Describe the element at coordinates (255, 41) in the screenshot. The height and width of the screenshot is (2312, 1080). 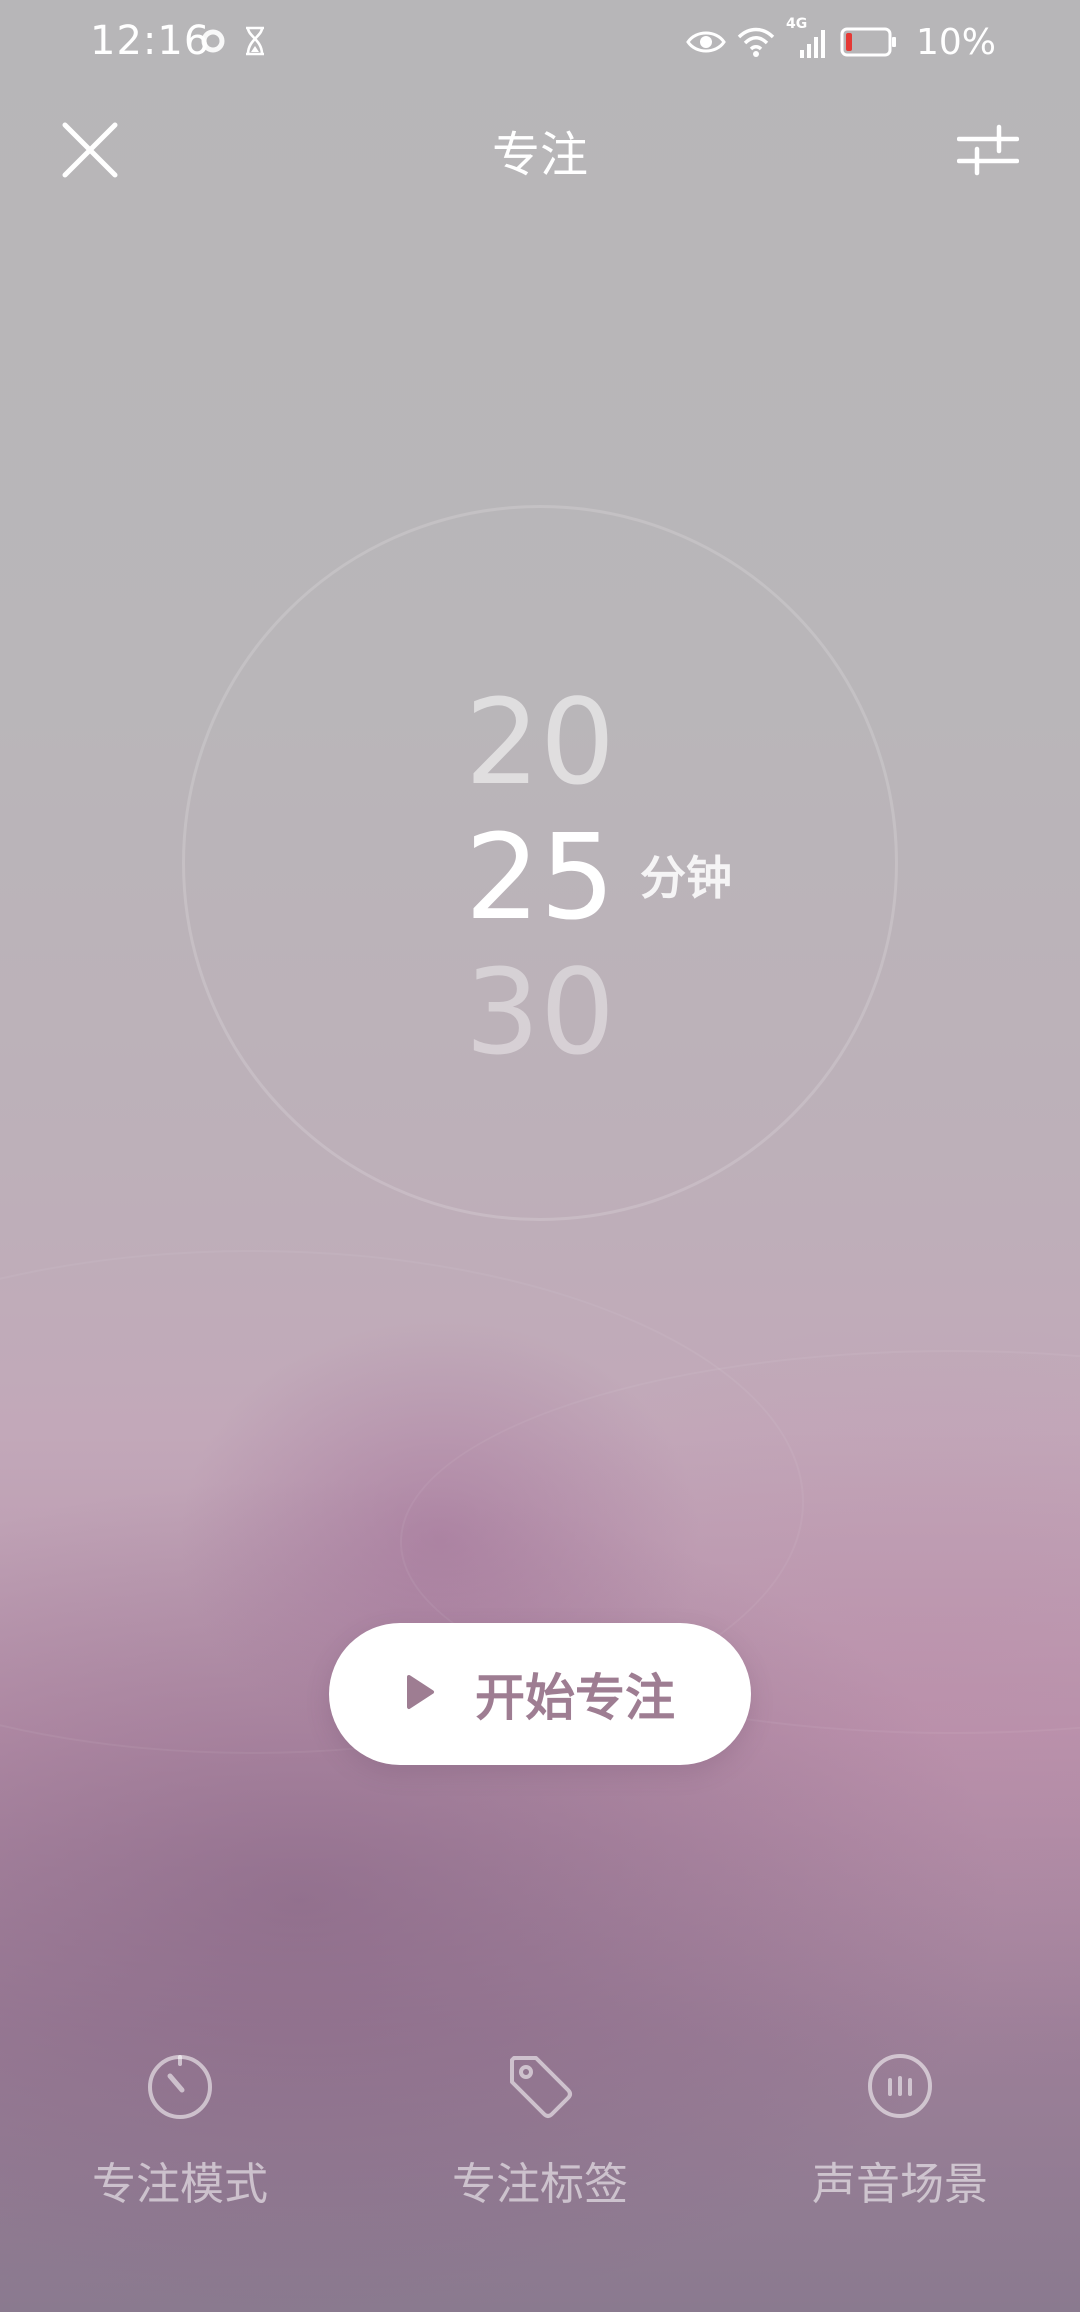
I see `hourglass-icon` at that location.